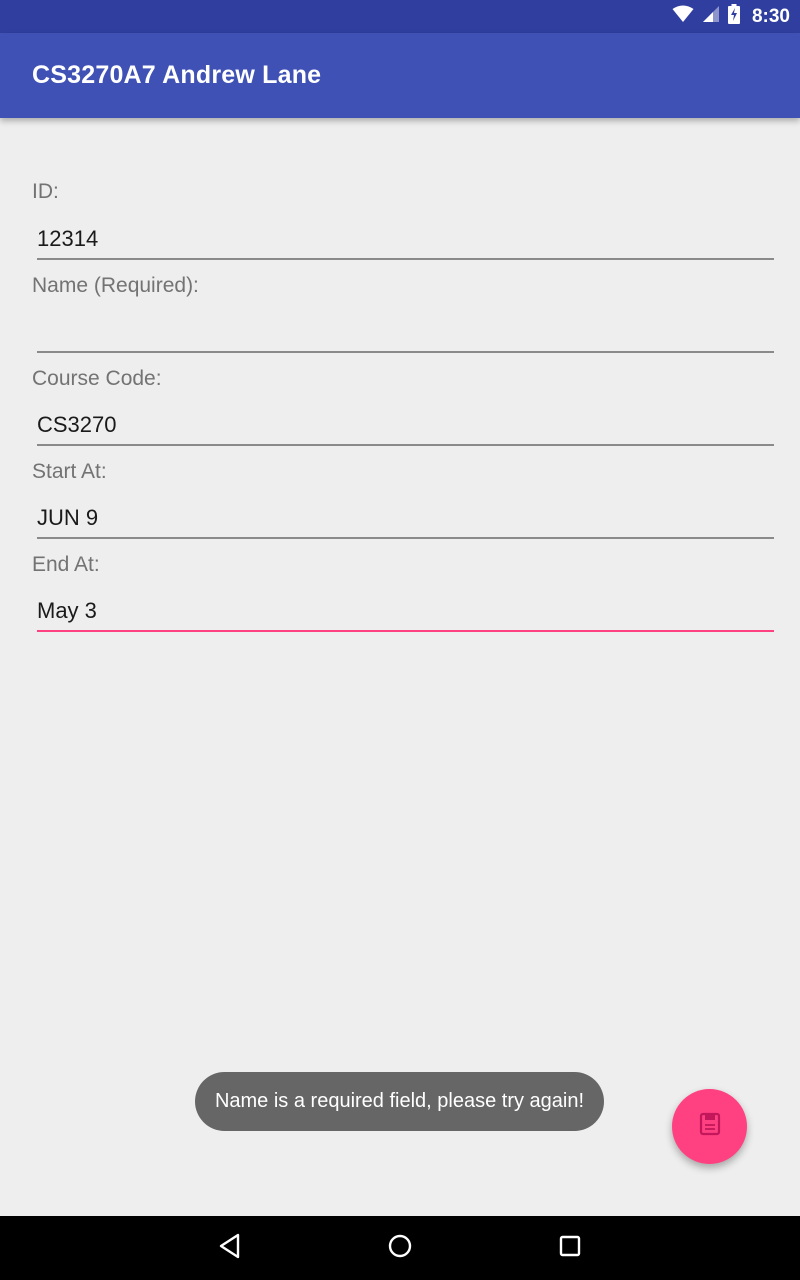 The image size is (800, 1280). Describe the element at coordinates (405, 426) in the screenshot. I see `course-code-input` at that location.